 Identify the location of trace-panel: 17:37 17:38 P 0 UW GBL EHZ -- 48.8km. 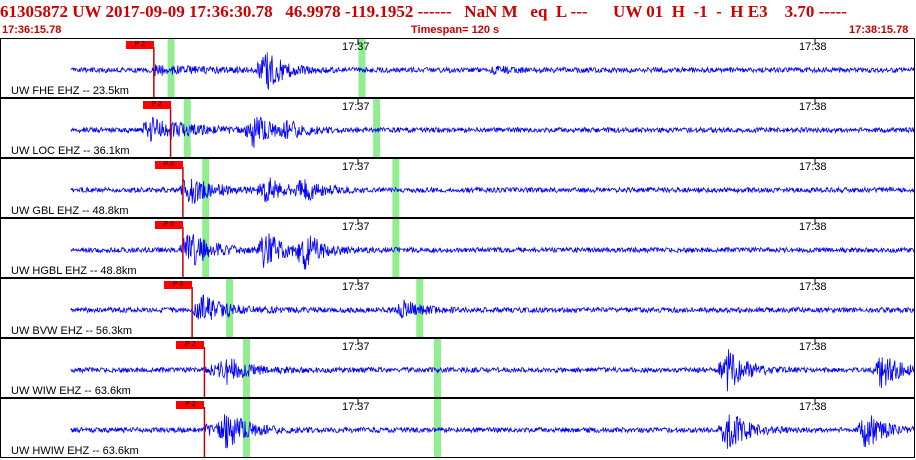
(457, 188).